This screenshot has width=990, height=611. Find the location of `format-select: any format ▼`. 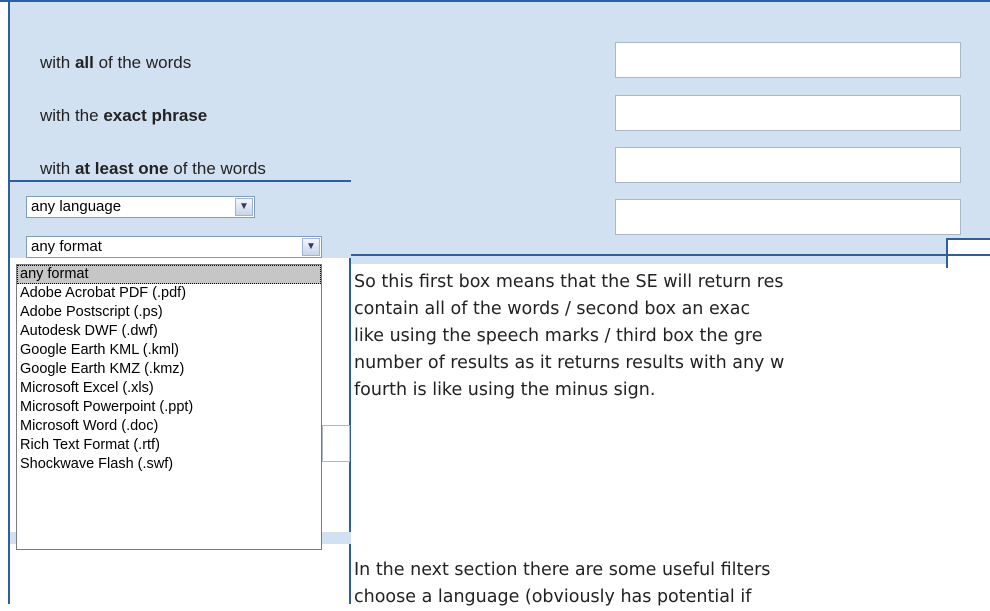

format-select: any format ▼ is located at coordinates (174, 247).